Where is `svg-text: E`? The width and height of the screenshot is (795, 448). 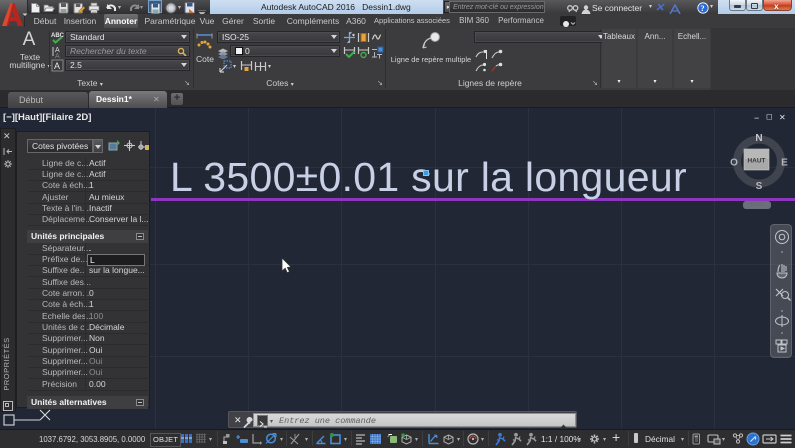
svg-text: E is located at coordinates (784, 163).